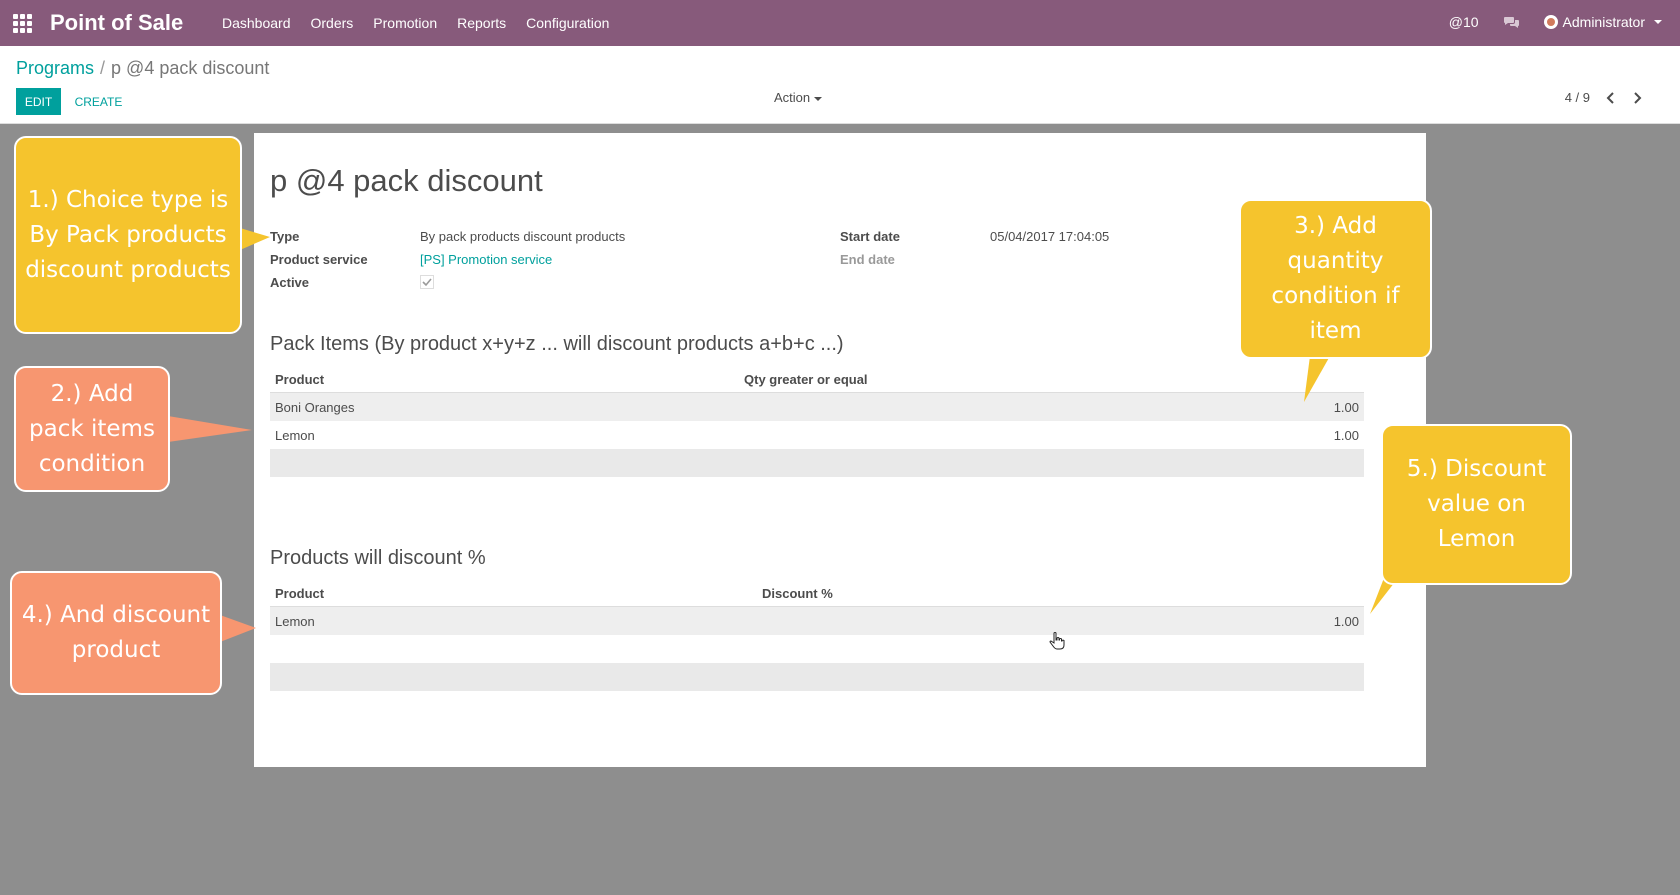 The image size is (1680, 895). Describe the element at coordinates (315, 407) in the screenshot. I see `row-product: Boni Oranges` at that location.